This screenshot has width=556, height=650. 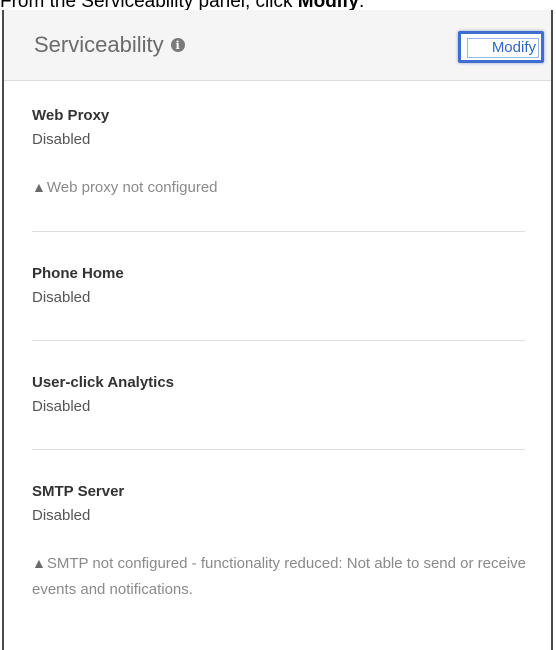 What do you see at coordinates (280, 187) in the screenshot?
I see `warning-message: ▲Web proxy not configured` at bounding box center [280, 187].